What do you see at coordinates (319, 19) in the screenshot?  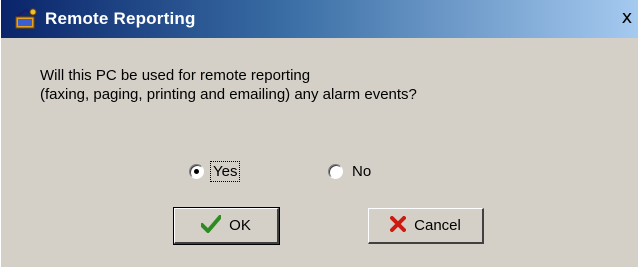 I see `title-bar: Remote Reporting x` at bounding box center [319, 19].